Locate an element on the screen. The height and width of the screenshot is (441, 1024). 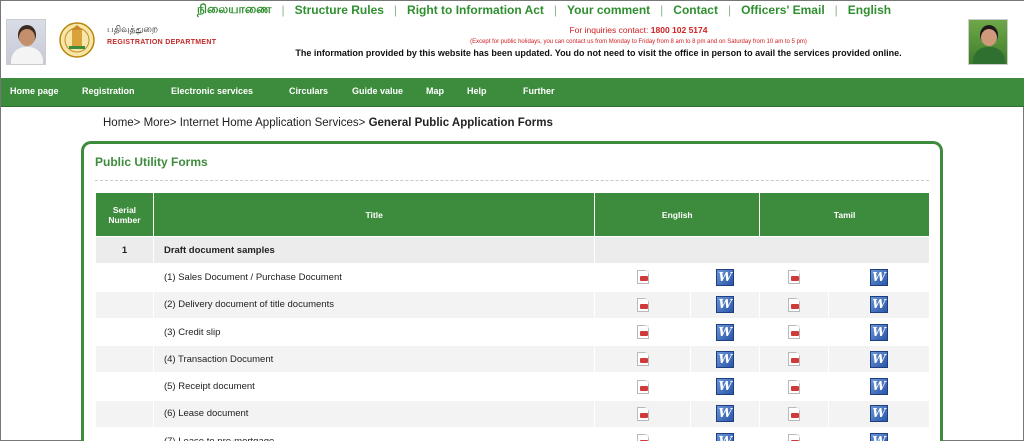
topnav-your-comment: Your comment is located at coordinates (608, 10).